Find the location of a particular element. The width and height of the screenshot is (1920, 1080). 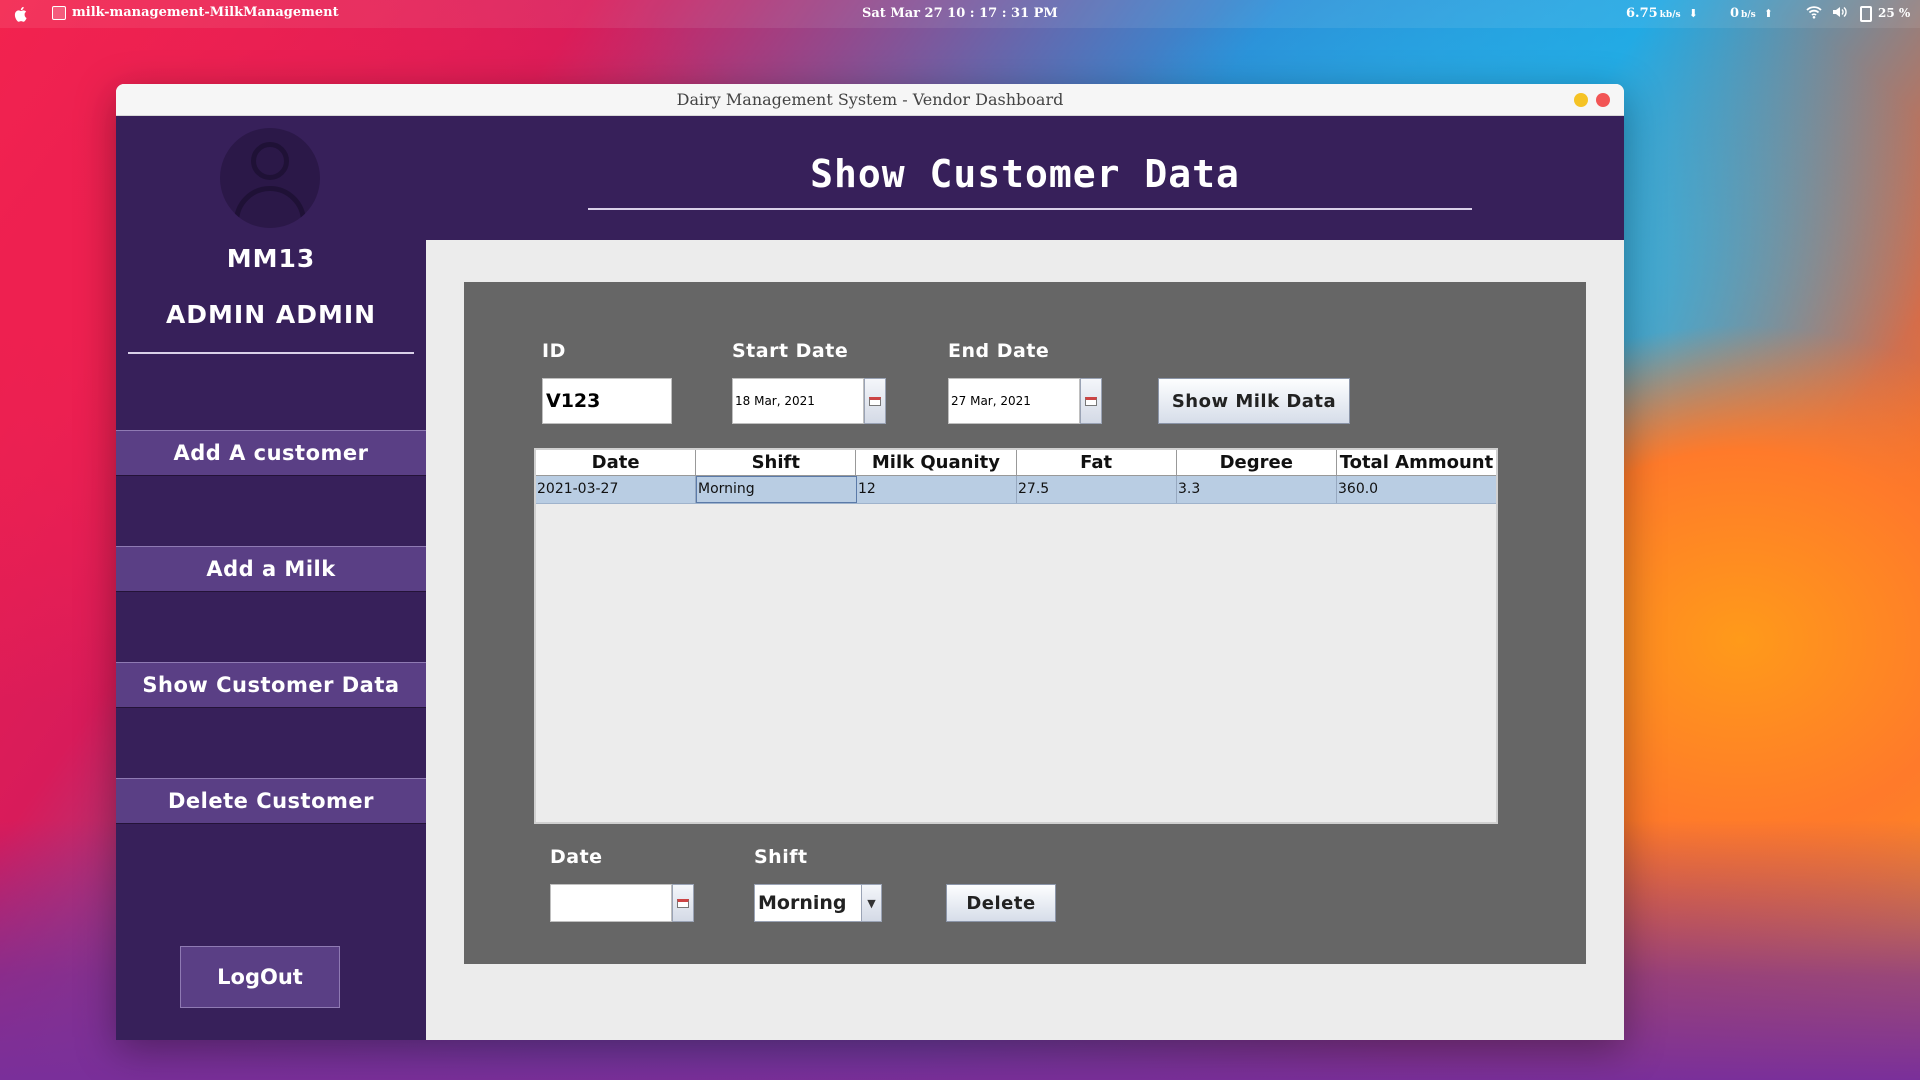

net-download-speed: 6.75 kb/s ⬇ is located at coordinates (1662, 13).